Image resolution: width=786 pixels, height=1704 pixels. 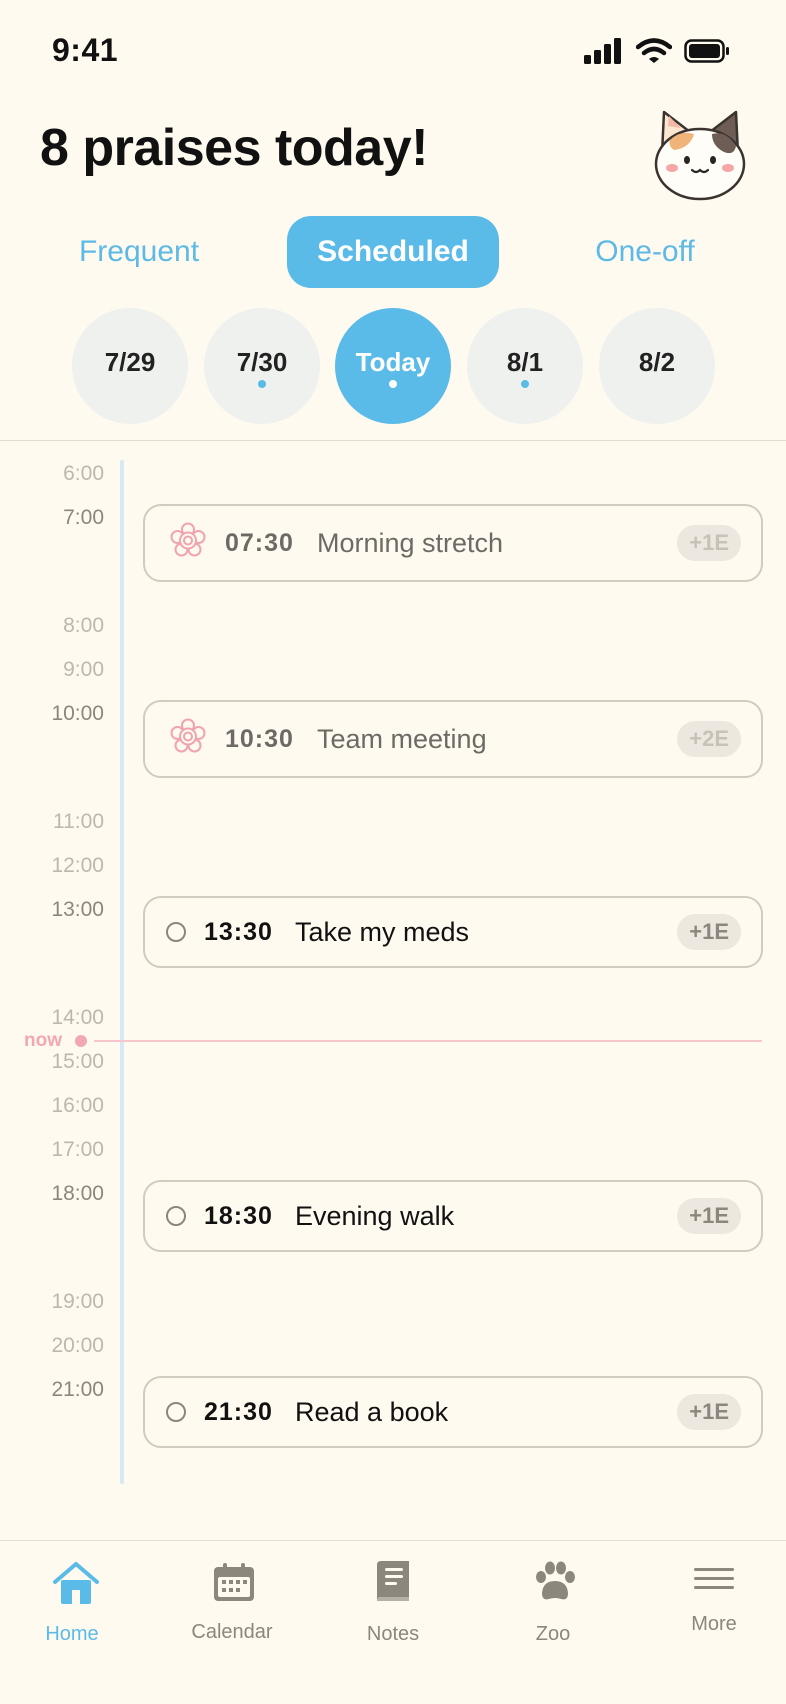 What do you see at coordinates (77, 865) in the screenshot?
I see `hour-label: 12:00` at bounding box center [77, 865].